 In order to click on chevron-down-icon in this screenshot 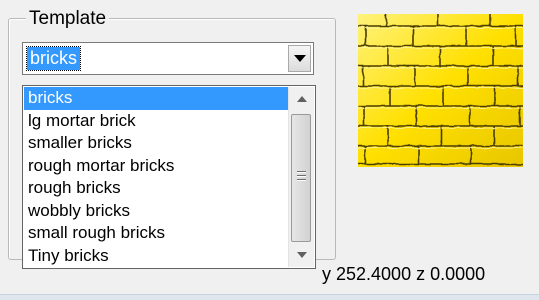, I will do `click(299, 58)`.